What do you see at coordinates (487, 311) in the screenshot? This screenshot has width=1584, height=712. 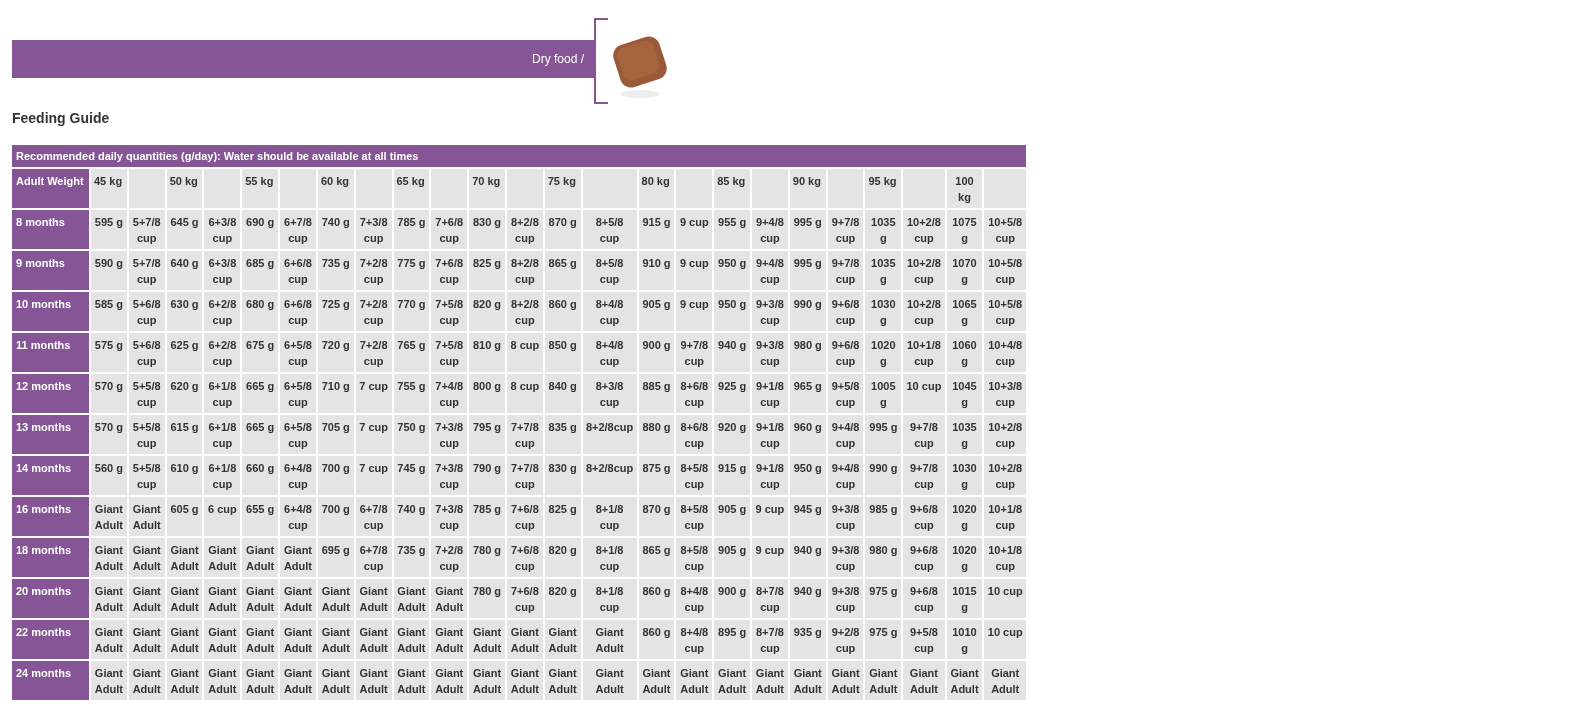 I see `table-cell: 820 g` at bounding box center [487, 311].